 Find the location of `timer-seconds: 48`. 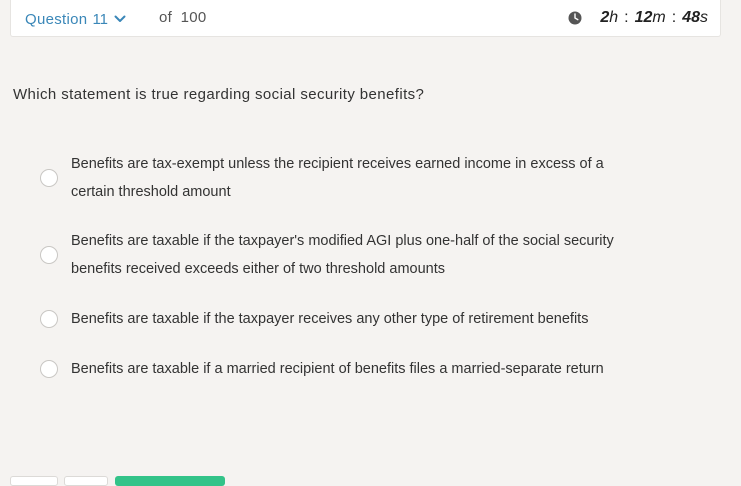

timer-seconds: 48 is located at coordinates (691, 17).